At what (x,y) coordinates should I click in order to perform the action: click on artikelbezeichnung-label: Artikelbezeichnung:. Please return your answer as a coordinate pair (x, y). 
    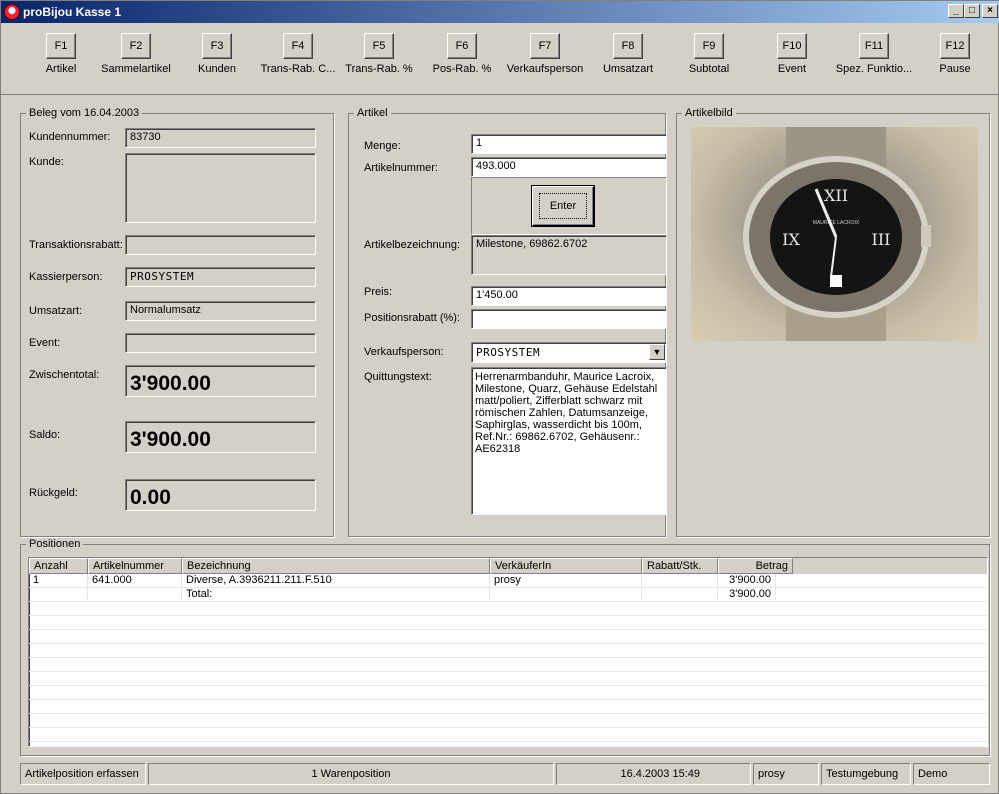
    Looking at the image, I should click on (412, 245).